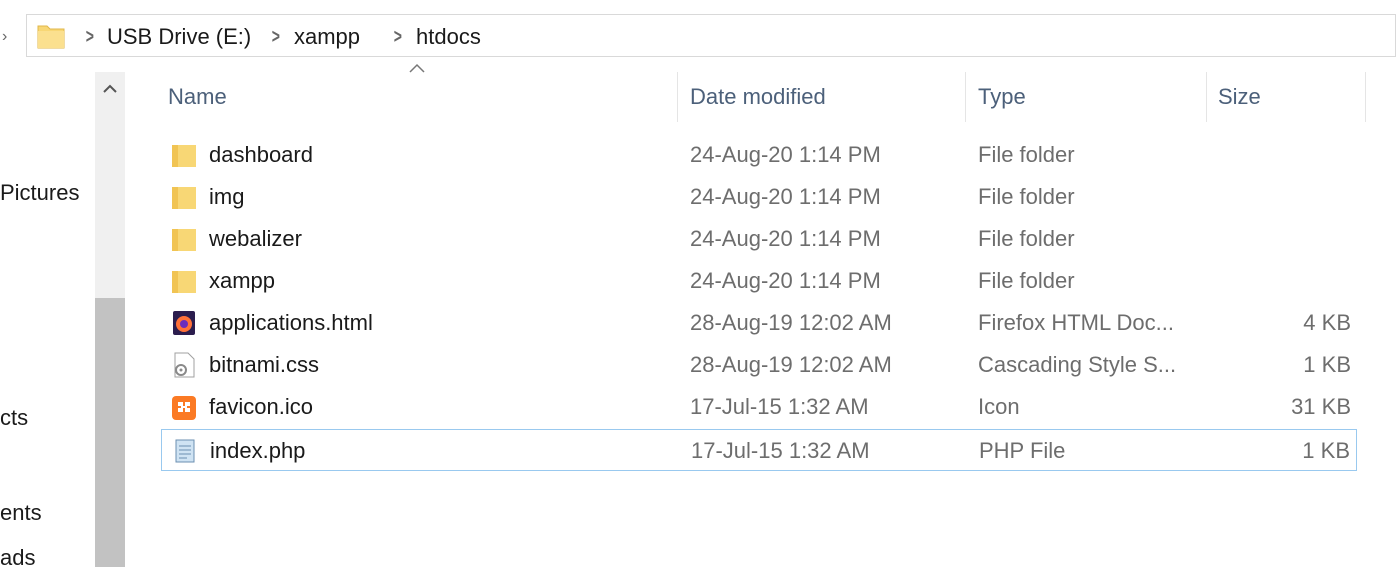  What do you see at coordinates (110, 89) in the screenshot?
I see `scroll-up-icon` at bounding box center [110, 89].